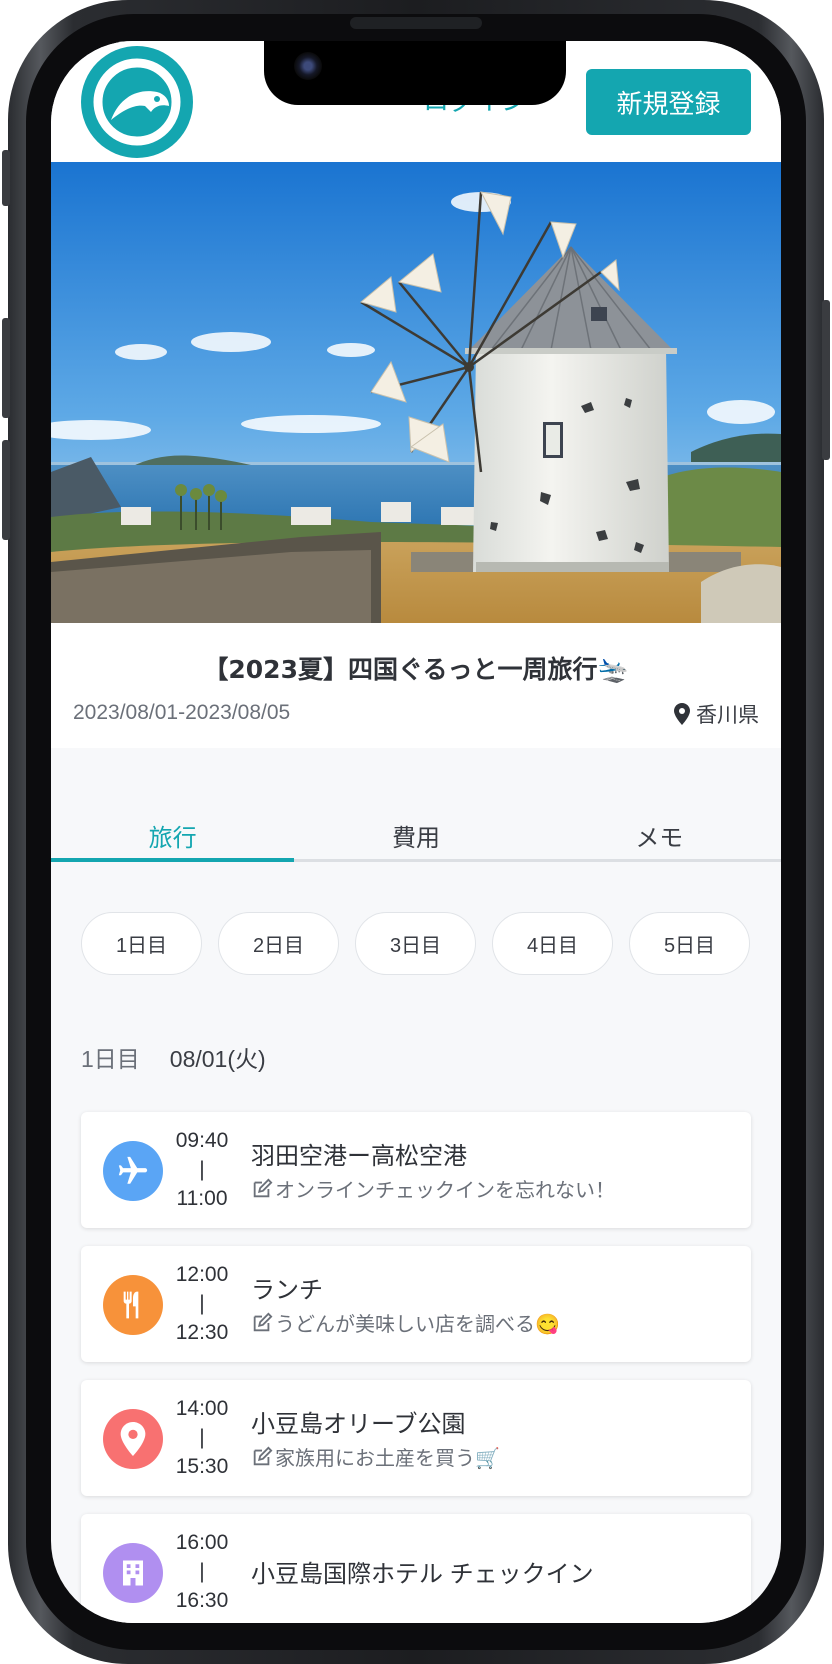  Describe the element at coordinates (133, 1171) in the screenshot. I see `airplane-icon` at that location.